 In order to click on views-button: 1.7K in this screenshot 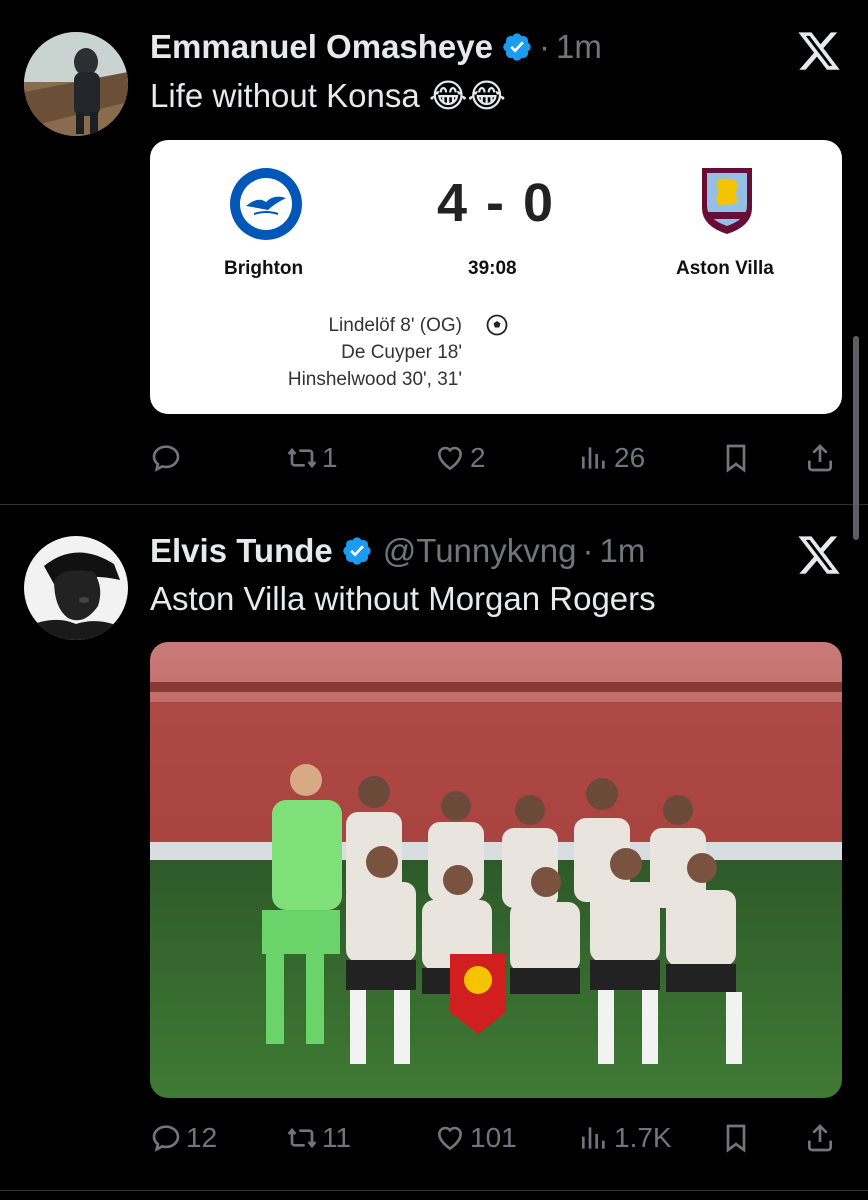, I will do `click(625, 1138)`.